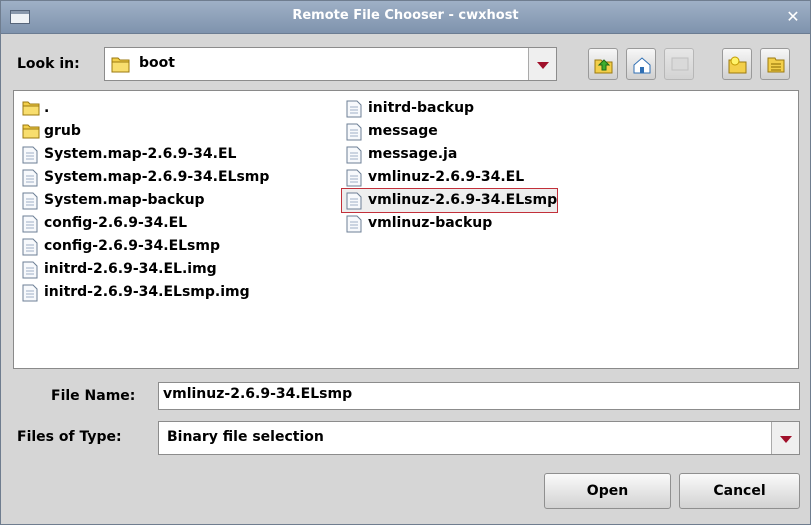 This screenshot has height=525, width=811. I want to click on file-list-item: initrd-2.6.9-34.EL.img, so click(143, 269).